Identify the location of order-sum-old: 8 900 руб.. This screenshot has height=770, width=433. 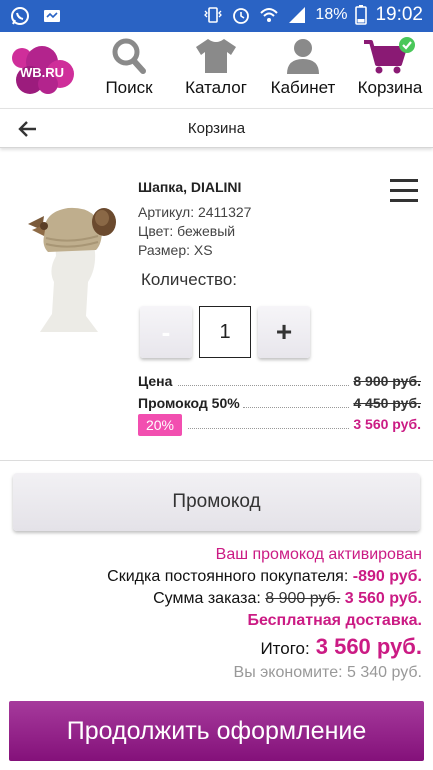
(303, 598).